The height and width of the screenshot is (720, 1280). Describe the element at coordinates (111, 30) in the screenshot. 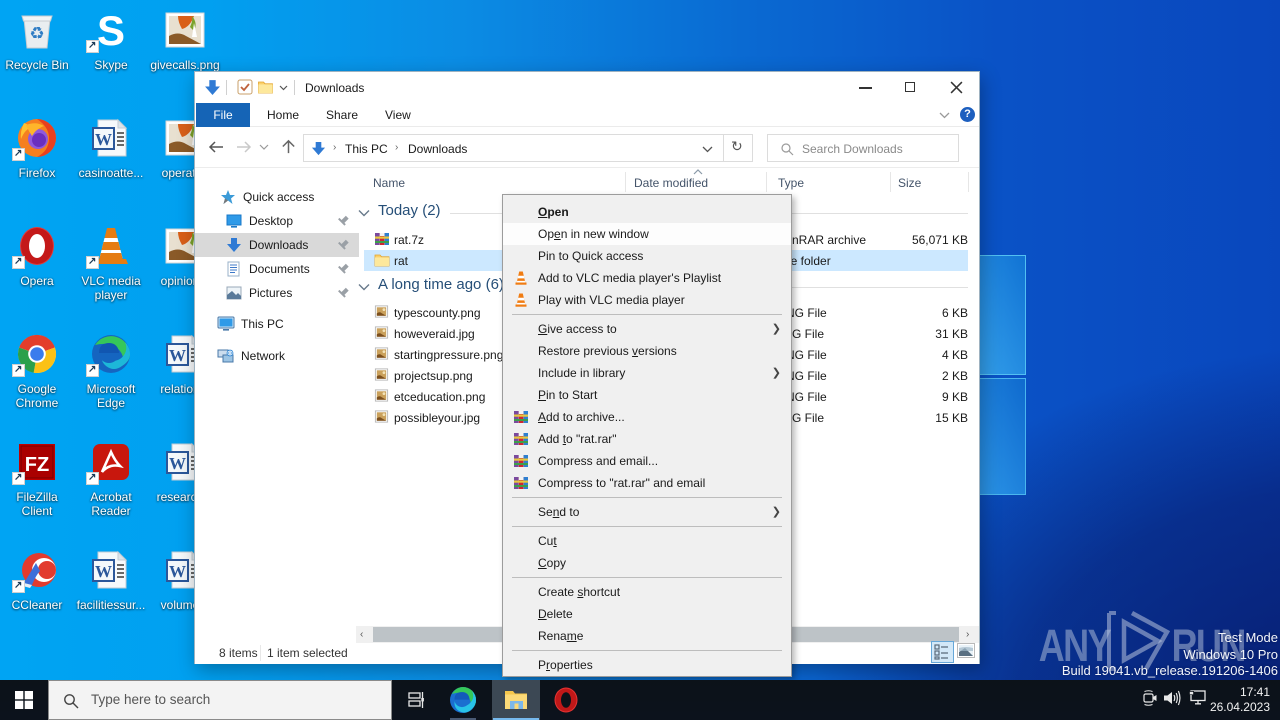

I see `svg-text: S` at that location.